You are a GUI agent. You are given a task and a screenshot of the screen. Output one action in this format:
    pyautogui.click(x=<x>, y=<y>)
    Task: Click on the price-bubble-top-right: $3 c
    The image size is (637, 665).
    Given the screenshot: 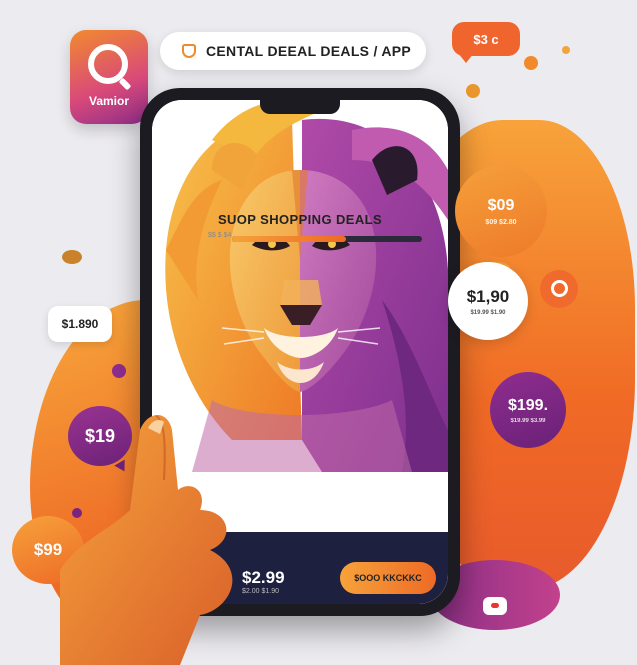 What is the action you would take?
    pyautogui.click(x=486, y=42)
    